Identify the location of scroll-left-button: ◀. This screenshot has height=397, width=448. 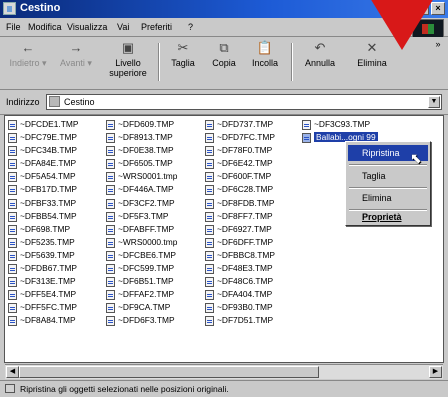
(12, 372).